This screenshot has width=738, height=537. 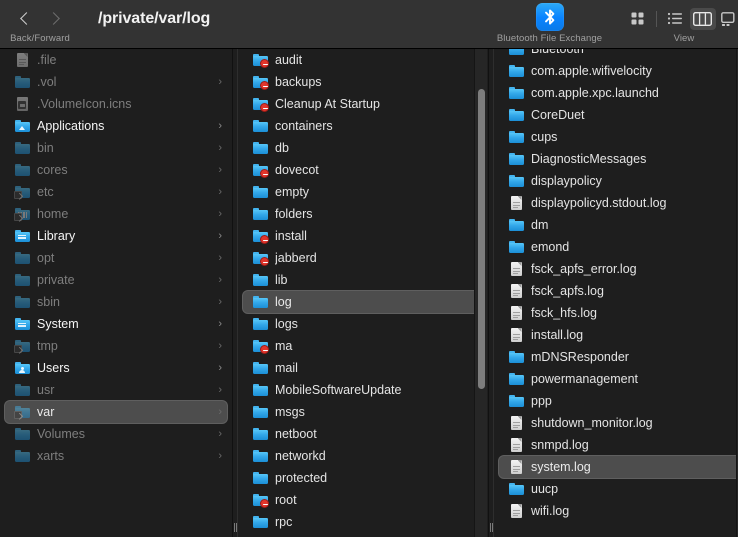 What do you see at coordinates (618, 401) in the screenshot?
I see `list-item: ppp›` at bounding box center [618, 401].